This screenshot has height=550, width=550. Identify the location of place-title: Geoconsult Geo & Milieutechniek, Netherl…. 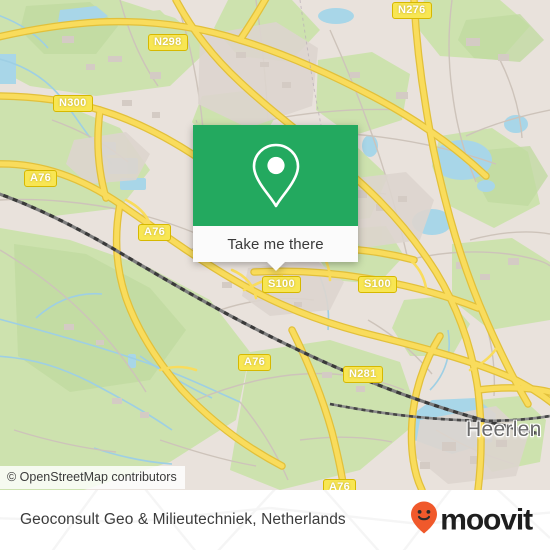
(183, 519).